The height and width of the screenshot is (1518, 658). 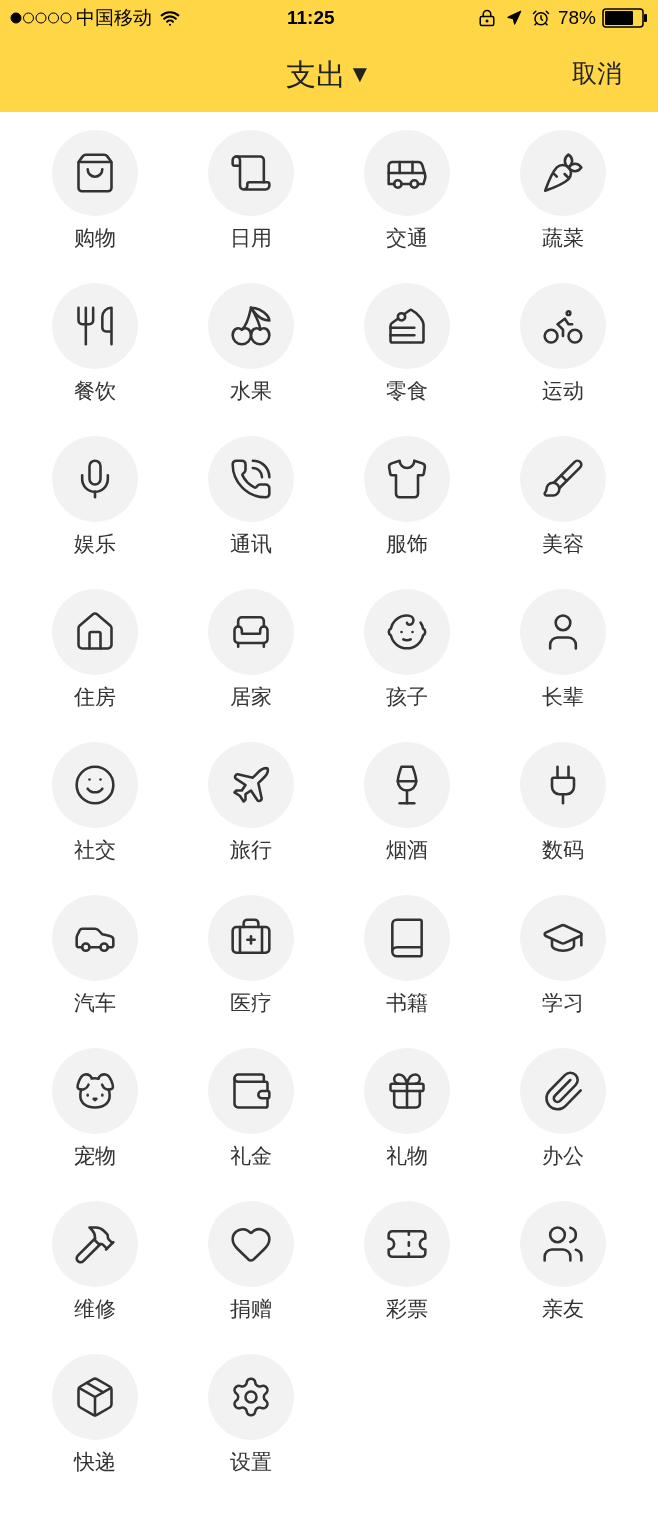 What do you see at coordinates (95, 818) in the screenshot?
I see `category-button: 社交` at bounding box center [95, 818].